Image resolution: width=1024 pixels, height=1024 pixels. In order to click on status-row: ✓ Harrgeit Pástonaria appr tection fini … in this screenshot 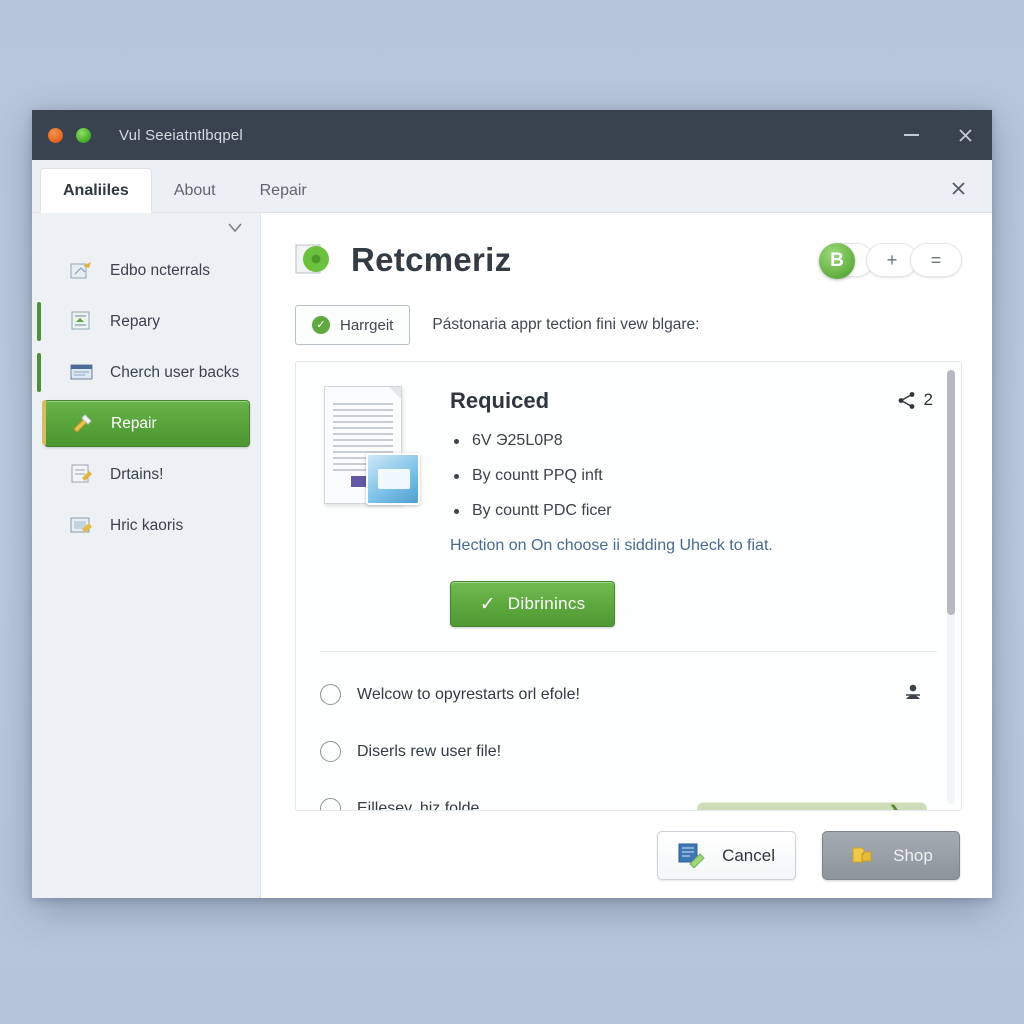, I will do `click(628, 325)`.